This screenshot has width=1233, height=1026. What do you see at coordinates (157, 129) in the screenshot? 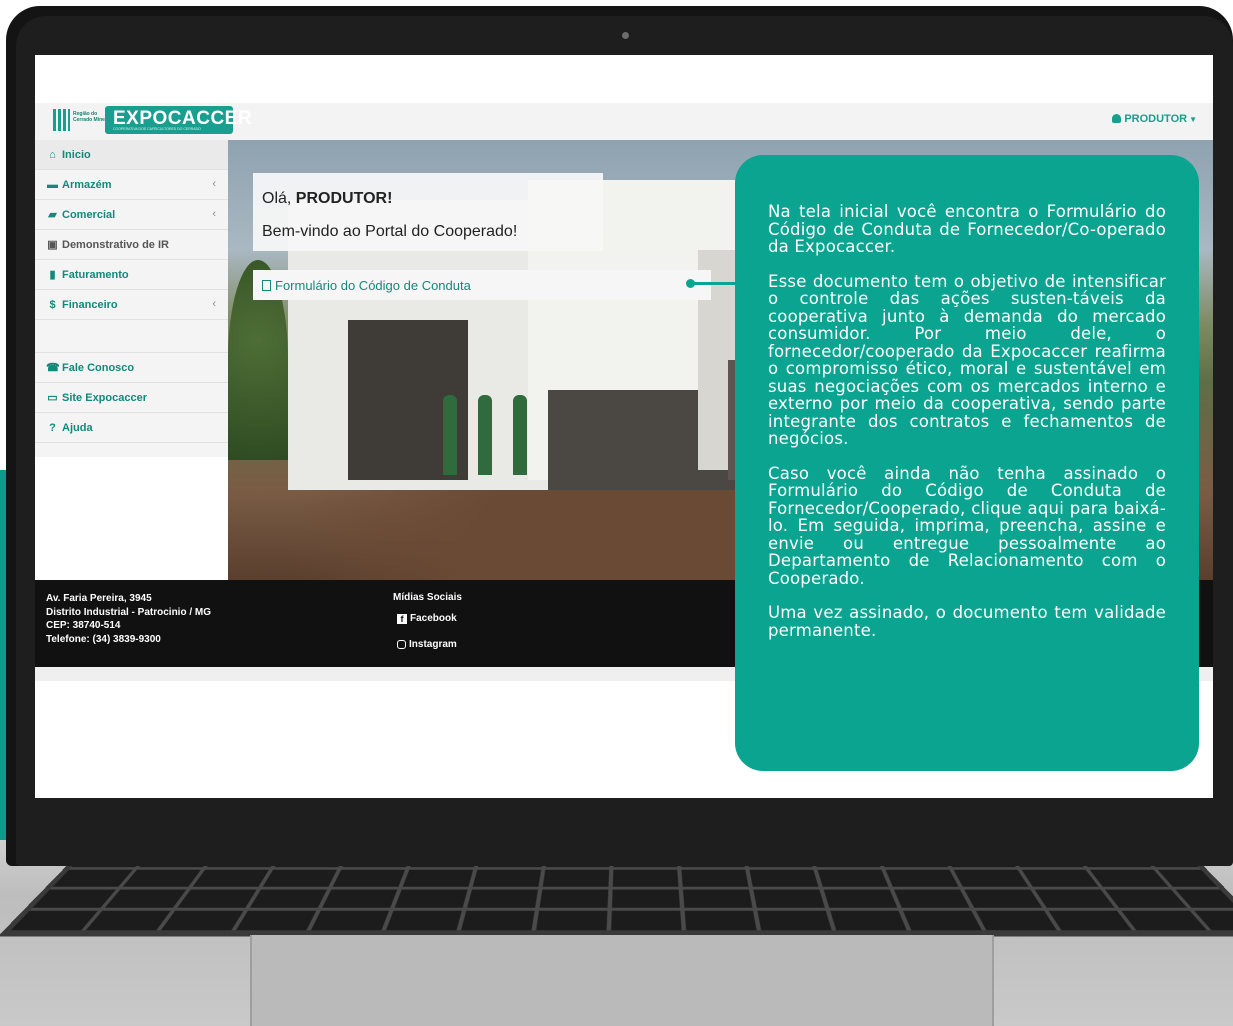
I see `brand-subtitle: COOPERATIVA DOS CAFEICULTORES DO CERRADO` at bounding box center [157, 129].